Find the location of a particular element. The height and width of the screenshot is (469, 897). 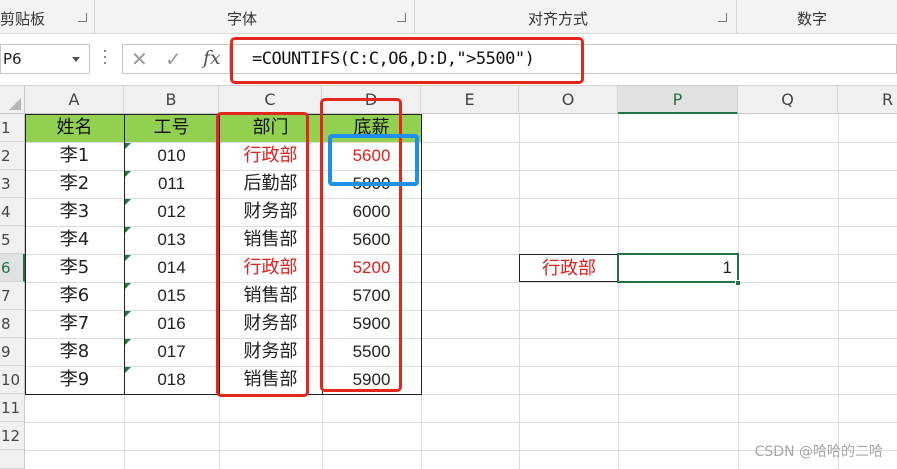

column-header-r: R is located at coordinates (867, 100).